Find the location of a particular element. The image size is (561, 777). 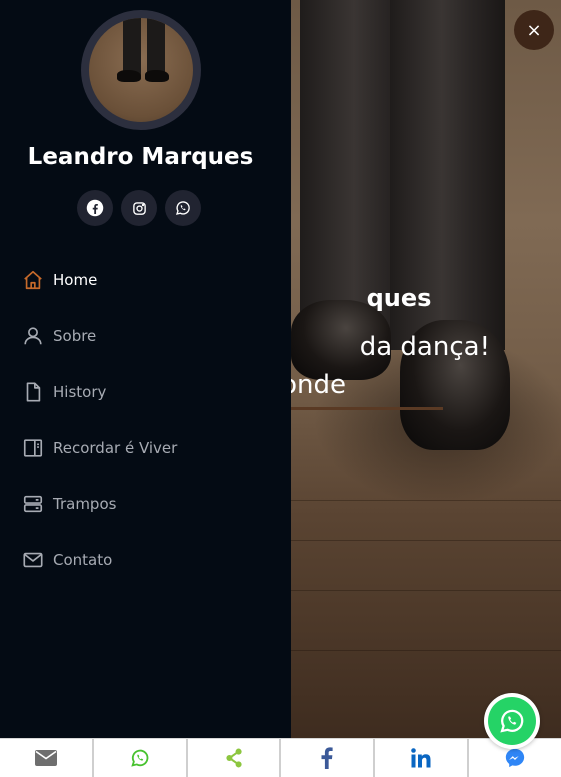

close-button: × is located at coordinates (534, 30).